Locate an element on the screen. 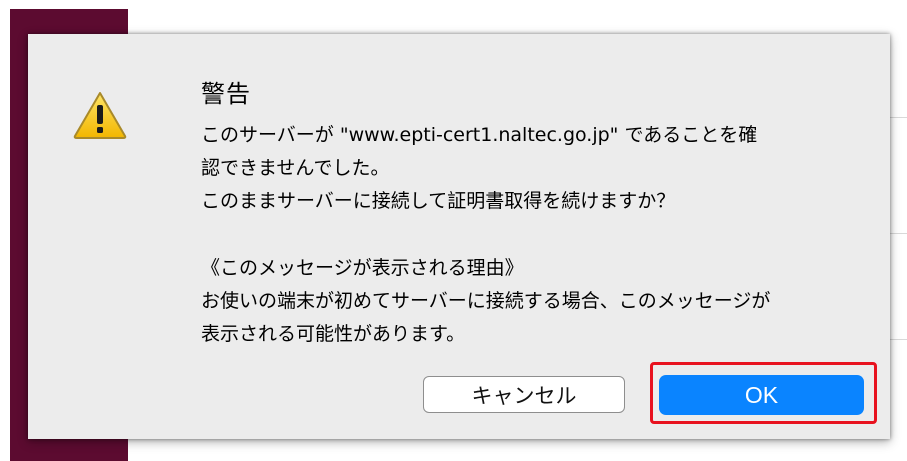  message-line: 《このメッセージが表示される理由》 is located at coordinates (362, 268).